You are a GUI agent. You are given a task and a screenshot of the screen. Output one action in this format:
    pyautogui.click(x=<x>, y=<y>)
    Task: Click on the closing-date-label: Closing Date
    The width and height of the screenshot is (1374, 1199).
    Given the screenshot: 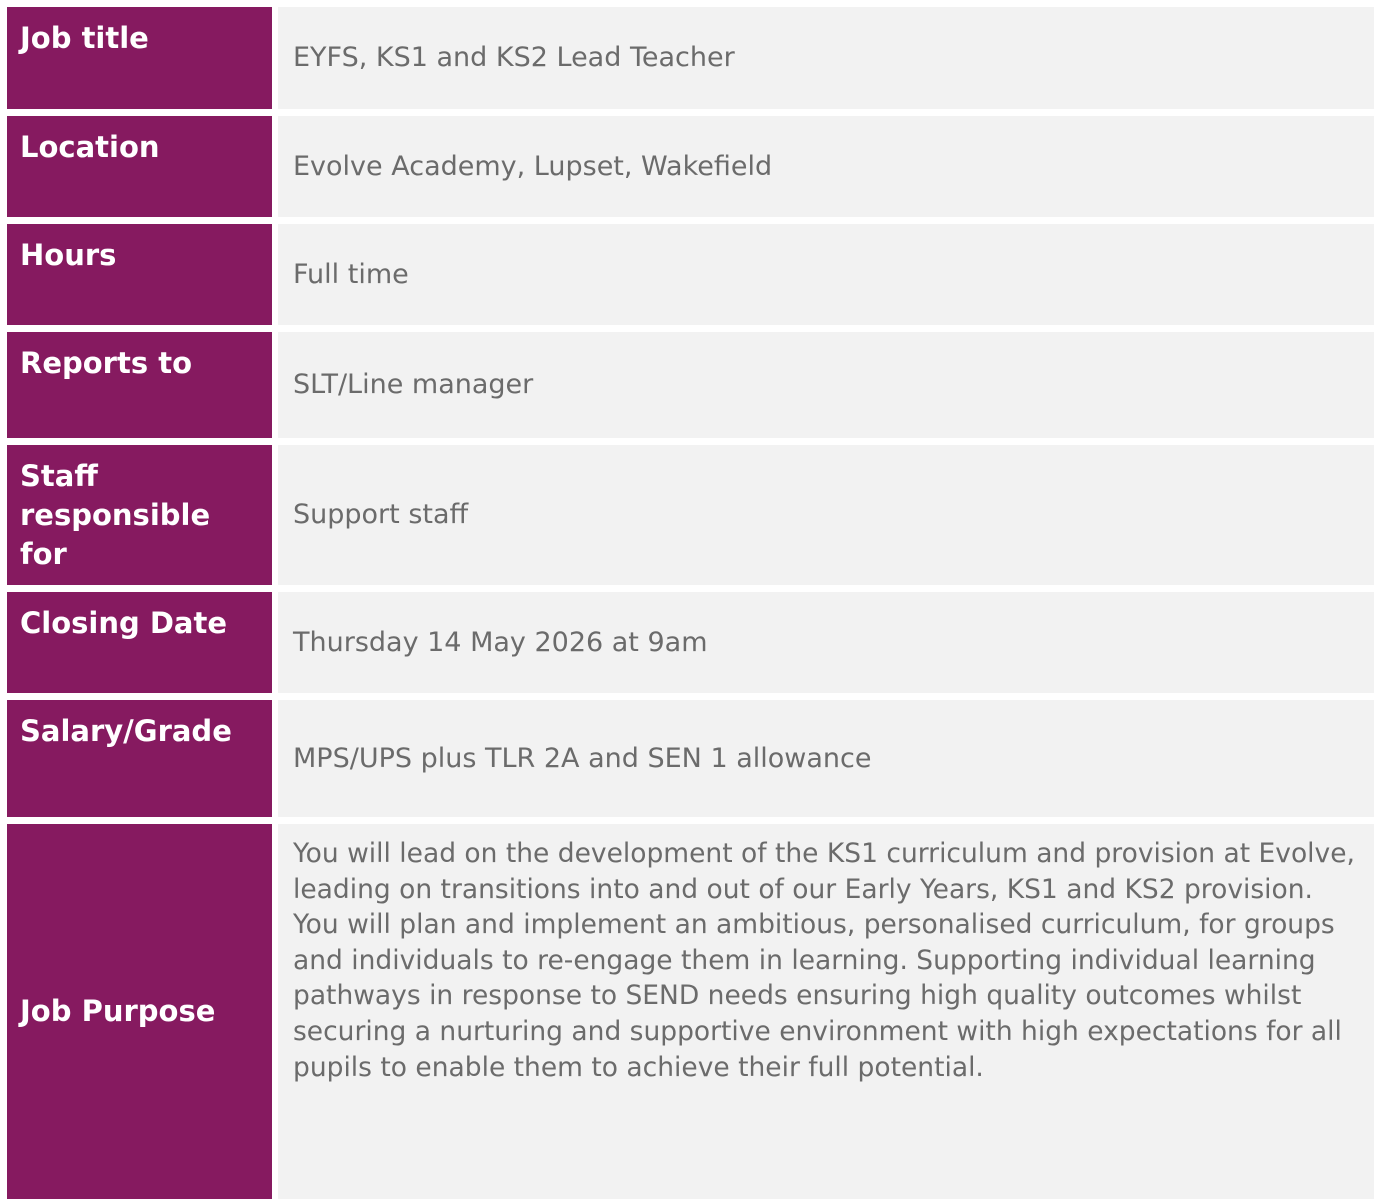 What is the action you would take?
    pyautogui.click(x=139, y=642)
    